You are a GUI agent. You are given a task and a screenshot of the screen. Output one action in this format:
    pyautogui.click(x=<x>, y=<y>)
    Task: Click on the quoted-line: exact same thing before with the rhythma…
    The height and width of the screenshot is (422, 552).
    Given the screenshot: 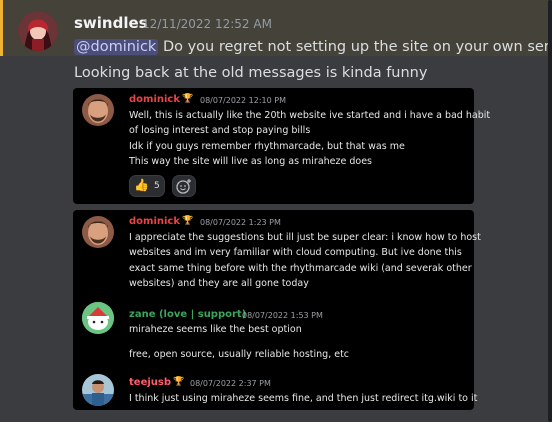 What is the action you would take?
    pyautogui.click(x=300, y=268)
    